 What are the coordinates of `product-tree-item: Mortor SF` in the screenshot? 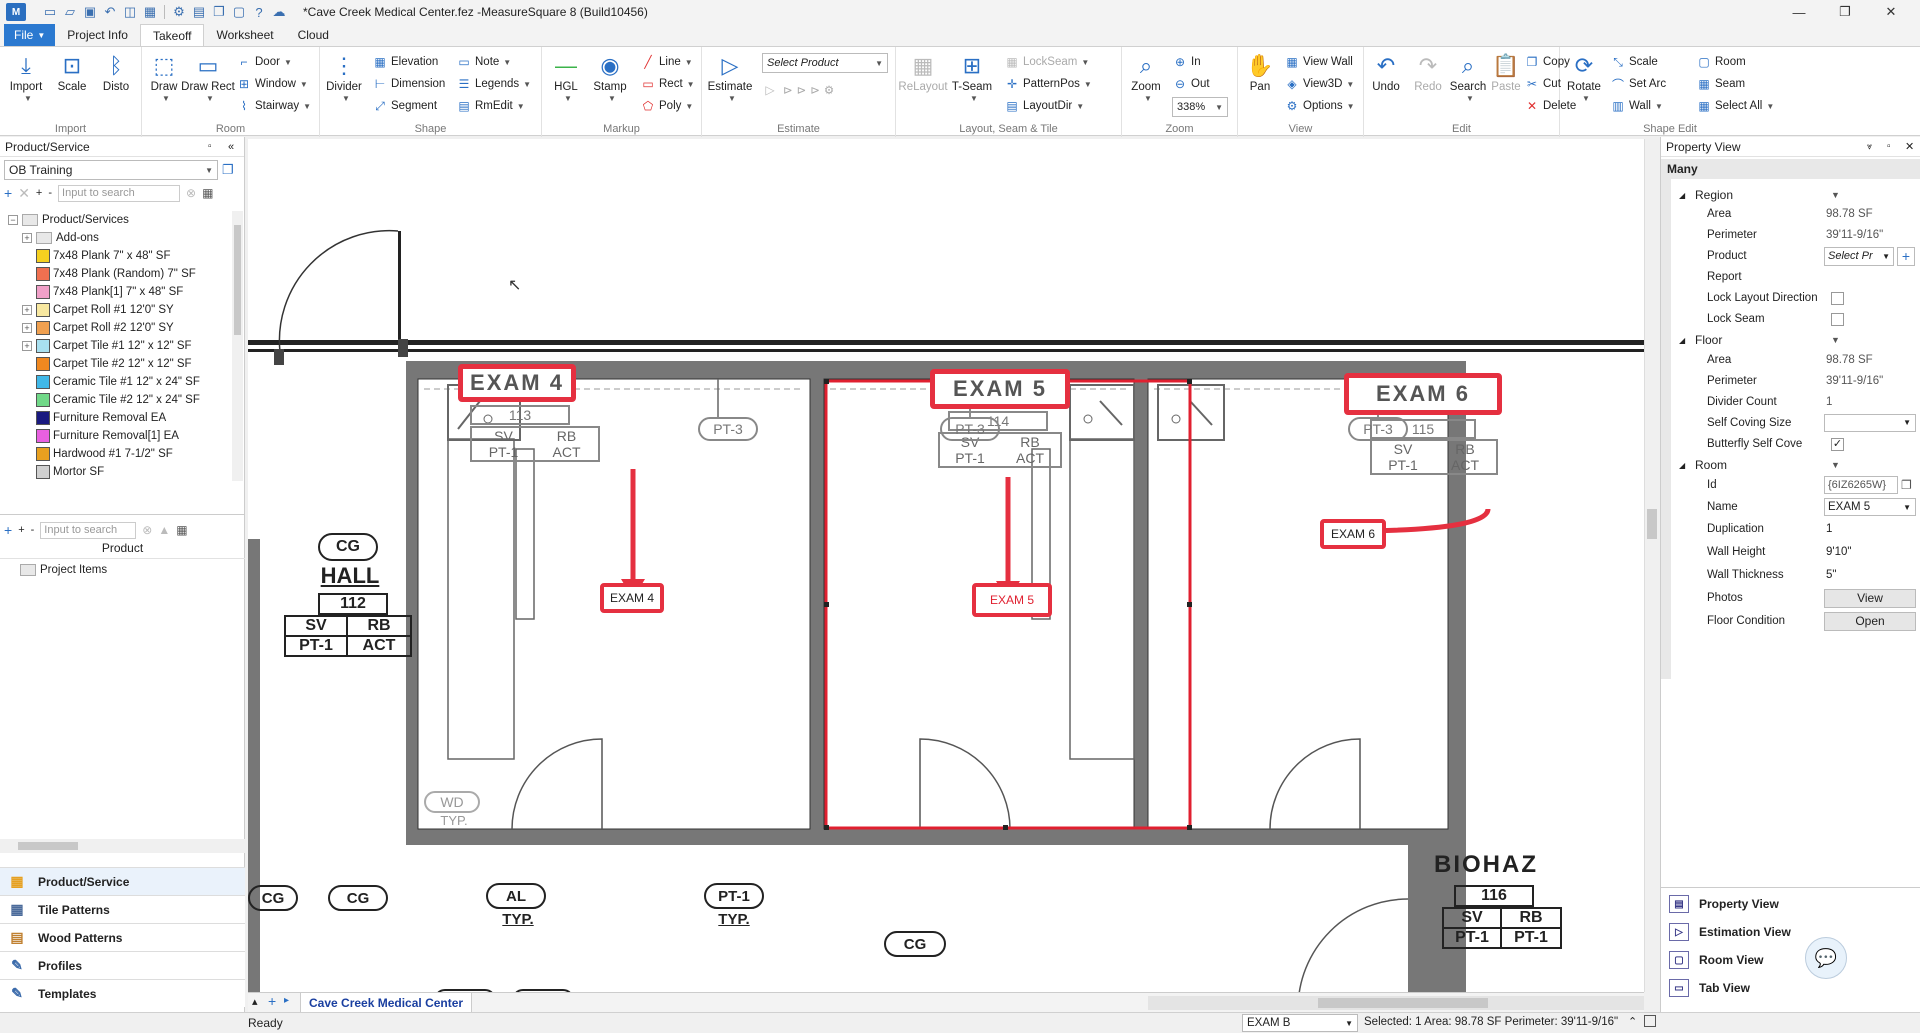 It's located at (116, 472).